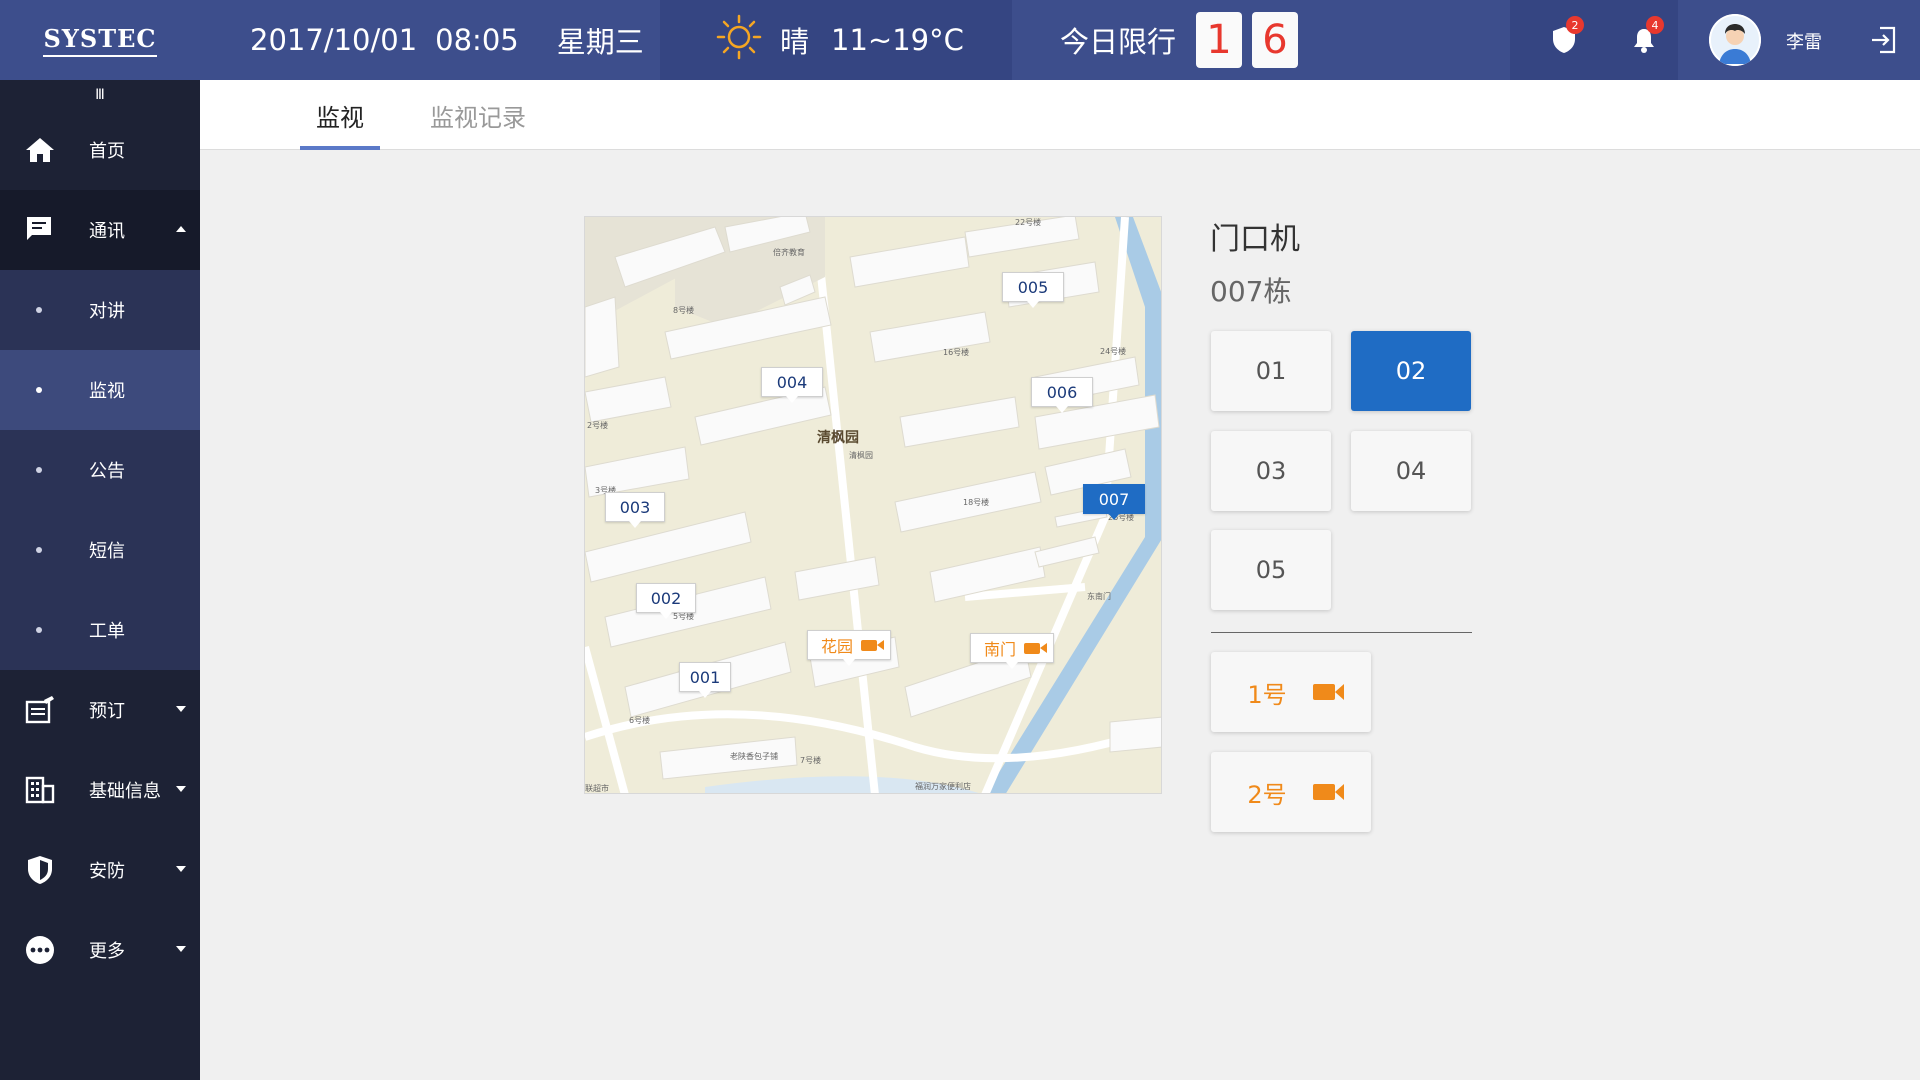  What do you see at coordinates (640, 720) in the screenshot?
I see `map-label: 6号楼` at bounding box center [640, 720].